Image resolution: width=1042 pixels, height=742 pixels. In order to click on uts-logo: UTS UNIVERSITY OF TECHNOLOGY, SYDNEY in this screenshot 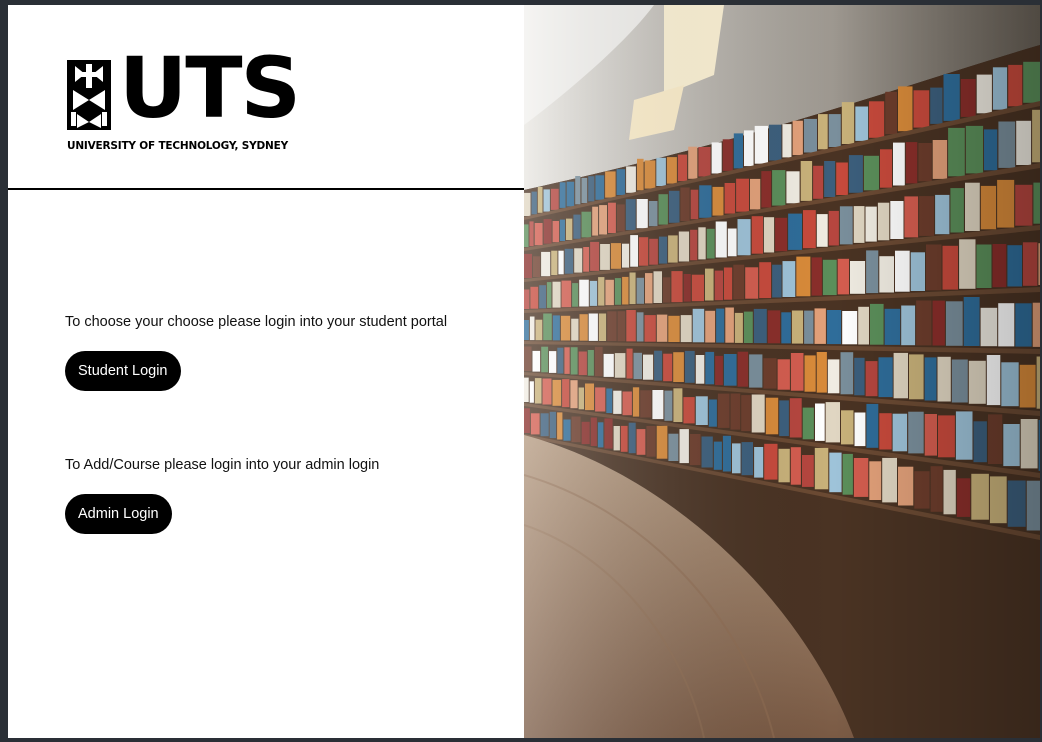, I will do `click(184, 103)`.